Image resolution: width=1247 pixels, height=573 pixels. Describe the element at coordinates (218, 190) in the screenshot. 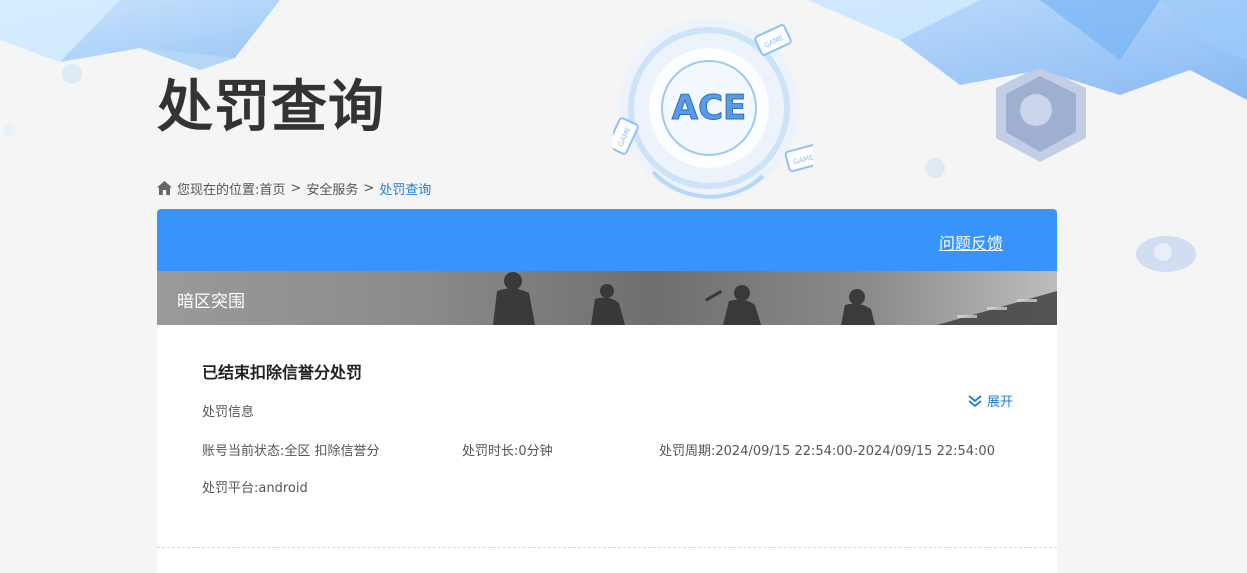

I see `breadcrumb-prefix: 您现在的位置:` at that location.